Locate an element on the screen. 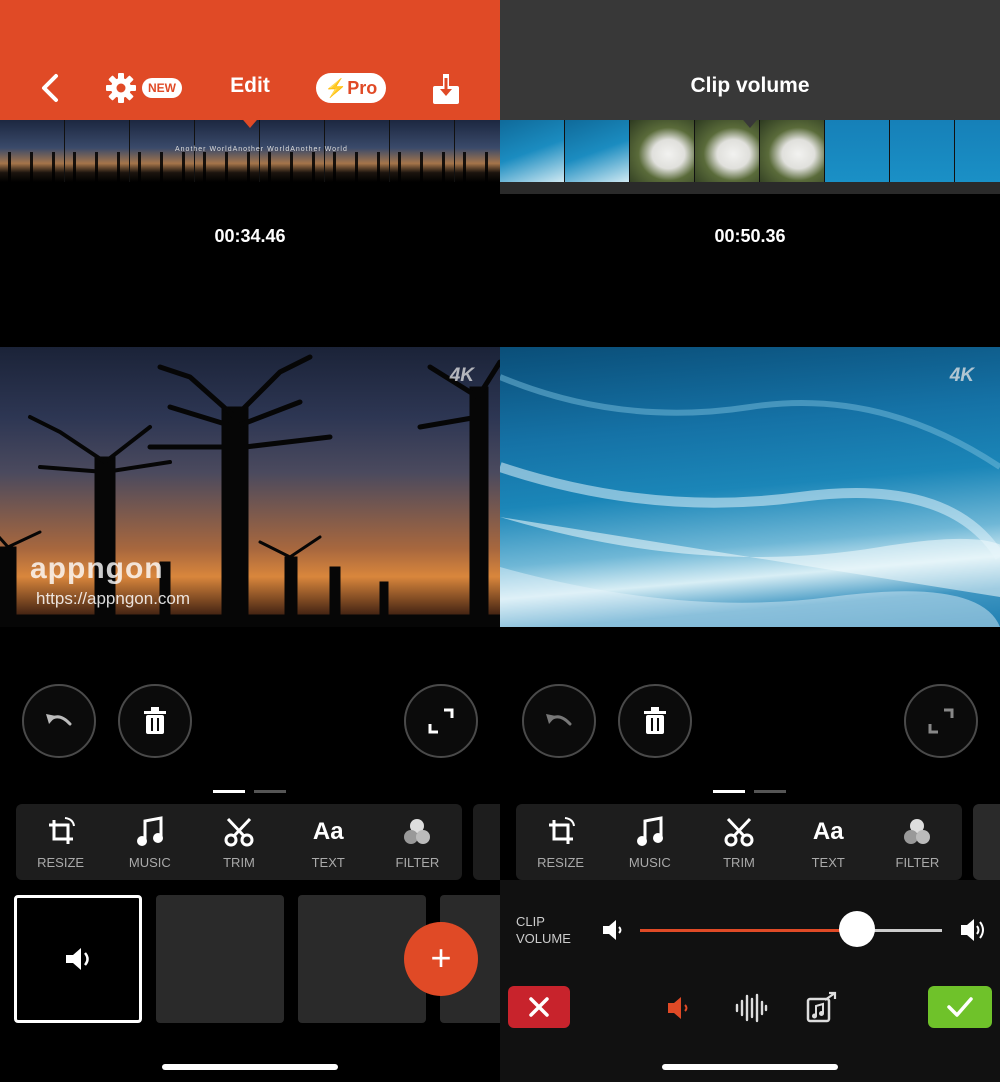 This screenshot has height=1082, width=1000. volume-high-icon is located at coordinates (972, 930).